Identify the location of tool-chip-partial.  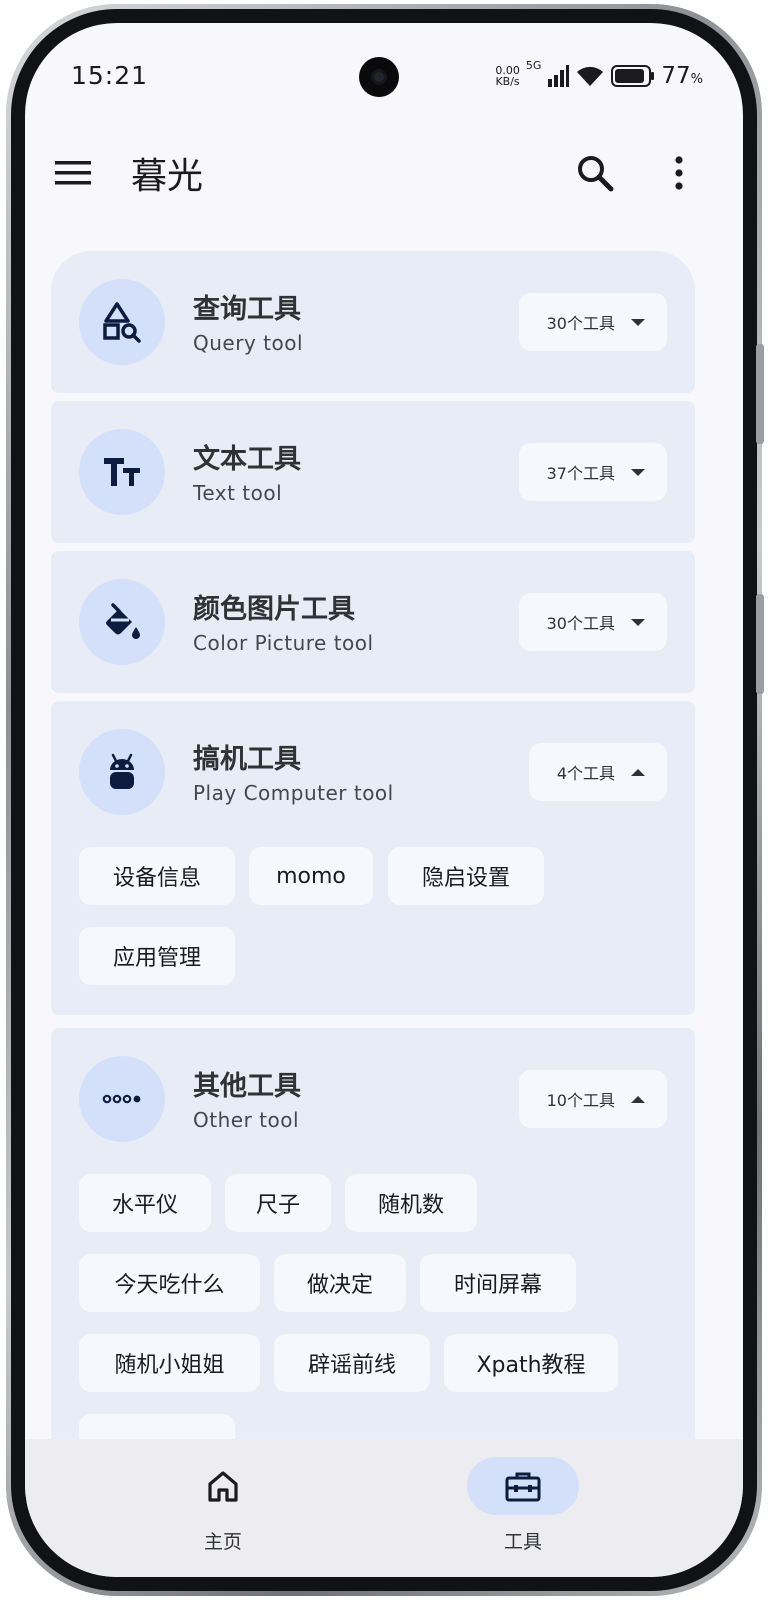
(157, 1426).